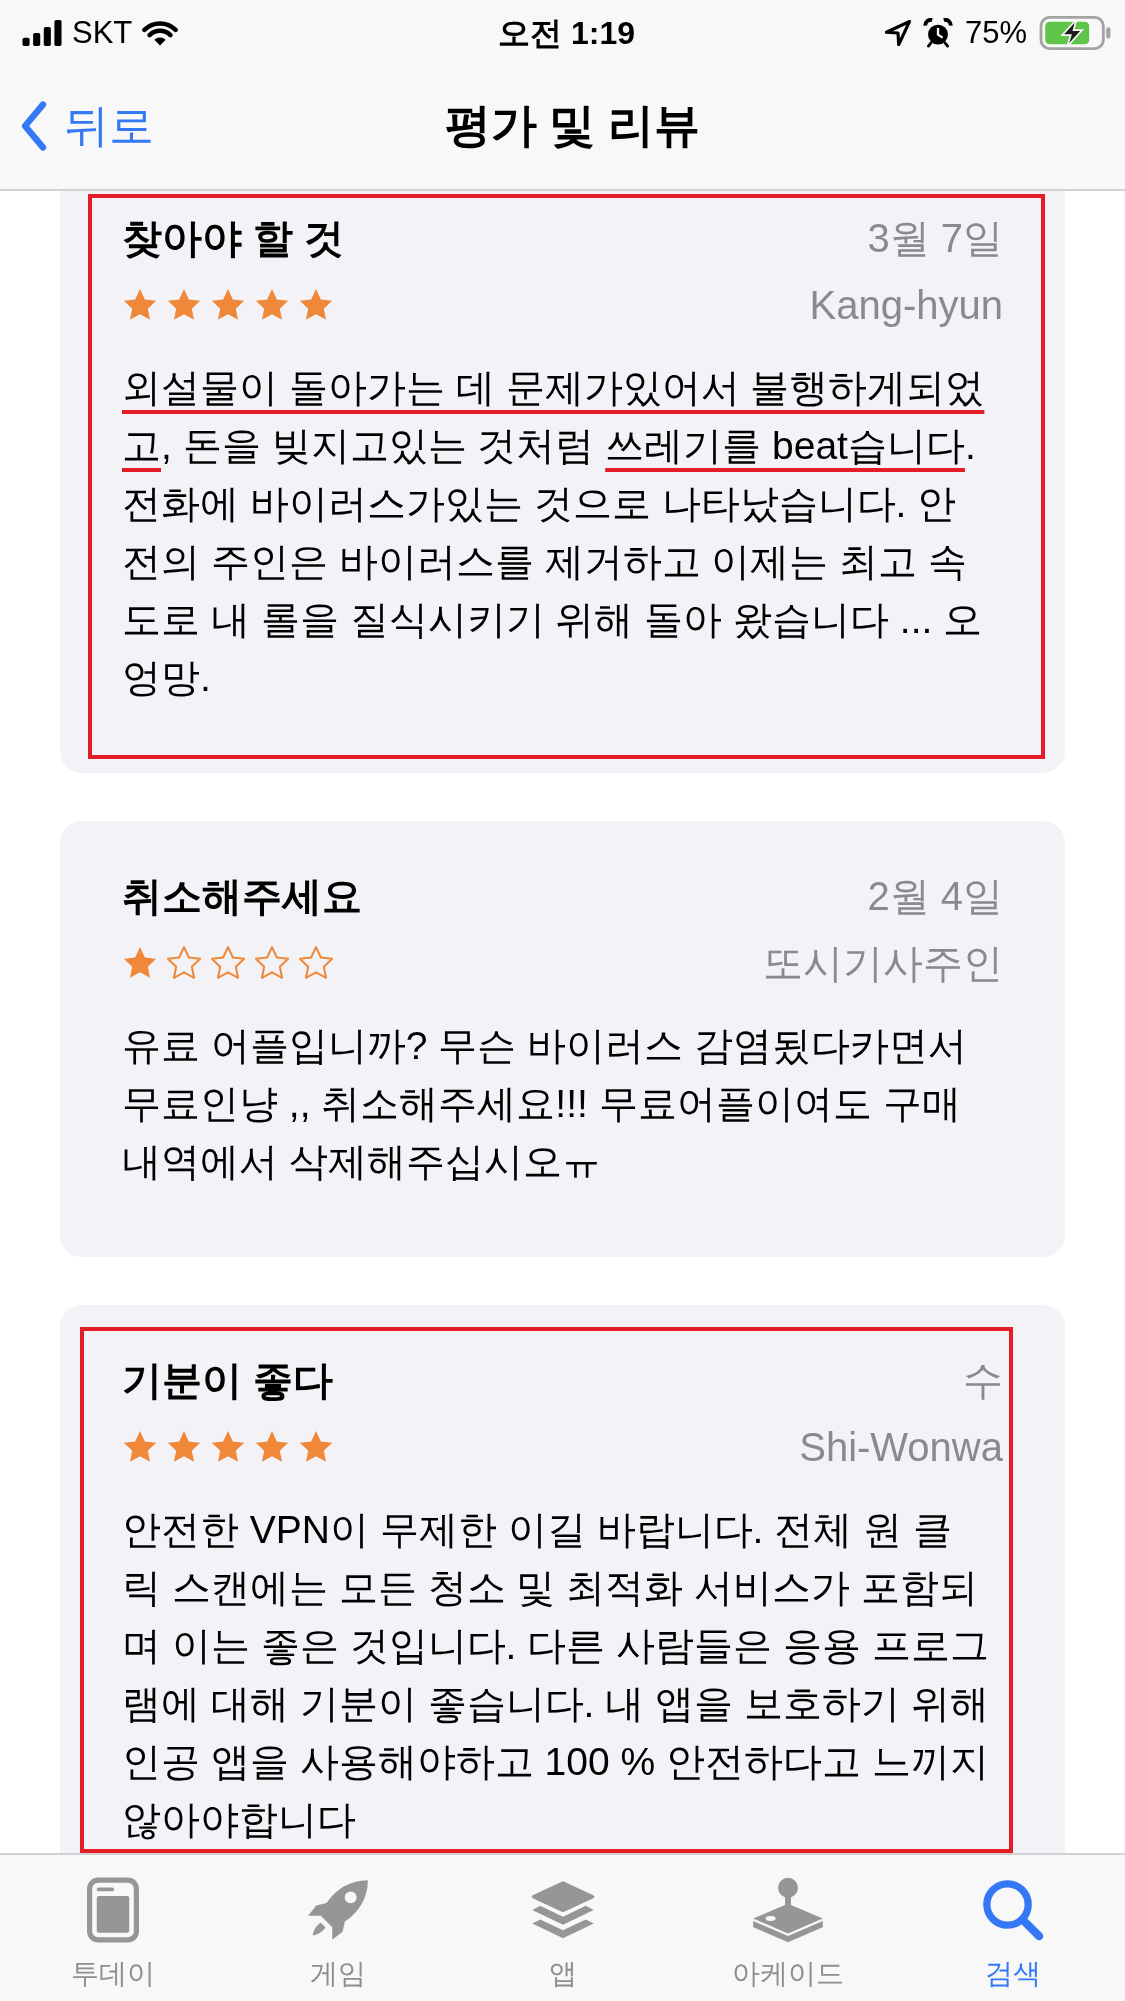  Describe the element at coordinates (102, 32) in the screenshot. I see `carrier-name: SKT` at that location.